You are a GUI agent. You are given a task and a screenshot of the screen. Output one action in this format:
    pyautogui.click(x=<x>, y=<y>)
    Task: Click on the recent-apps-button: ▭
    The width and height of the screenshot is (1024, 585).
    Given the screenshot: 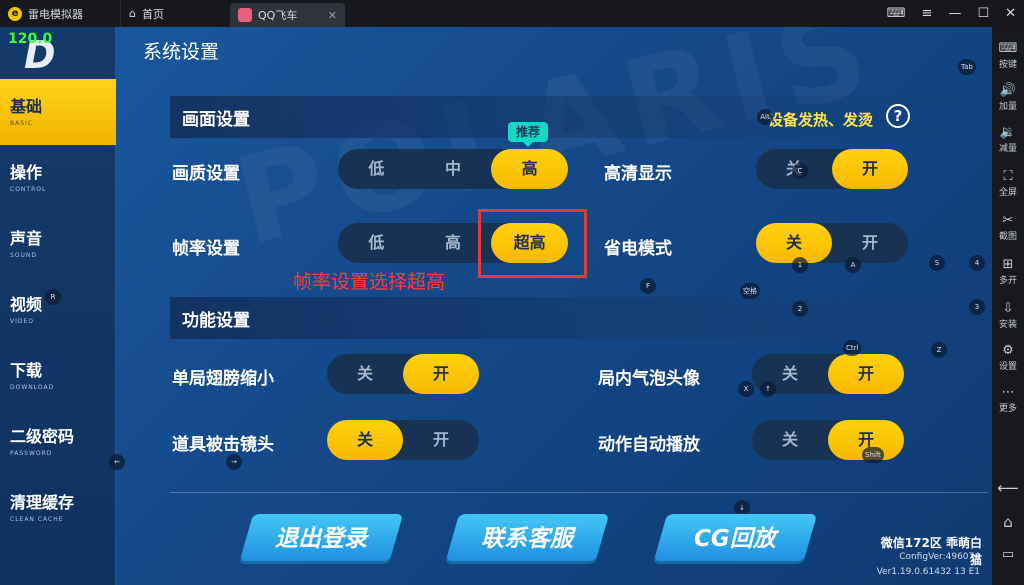 What is the action you would take?
    pyautogui.click(x=1008, y=554)
    